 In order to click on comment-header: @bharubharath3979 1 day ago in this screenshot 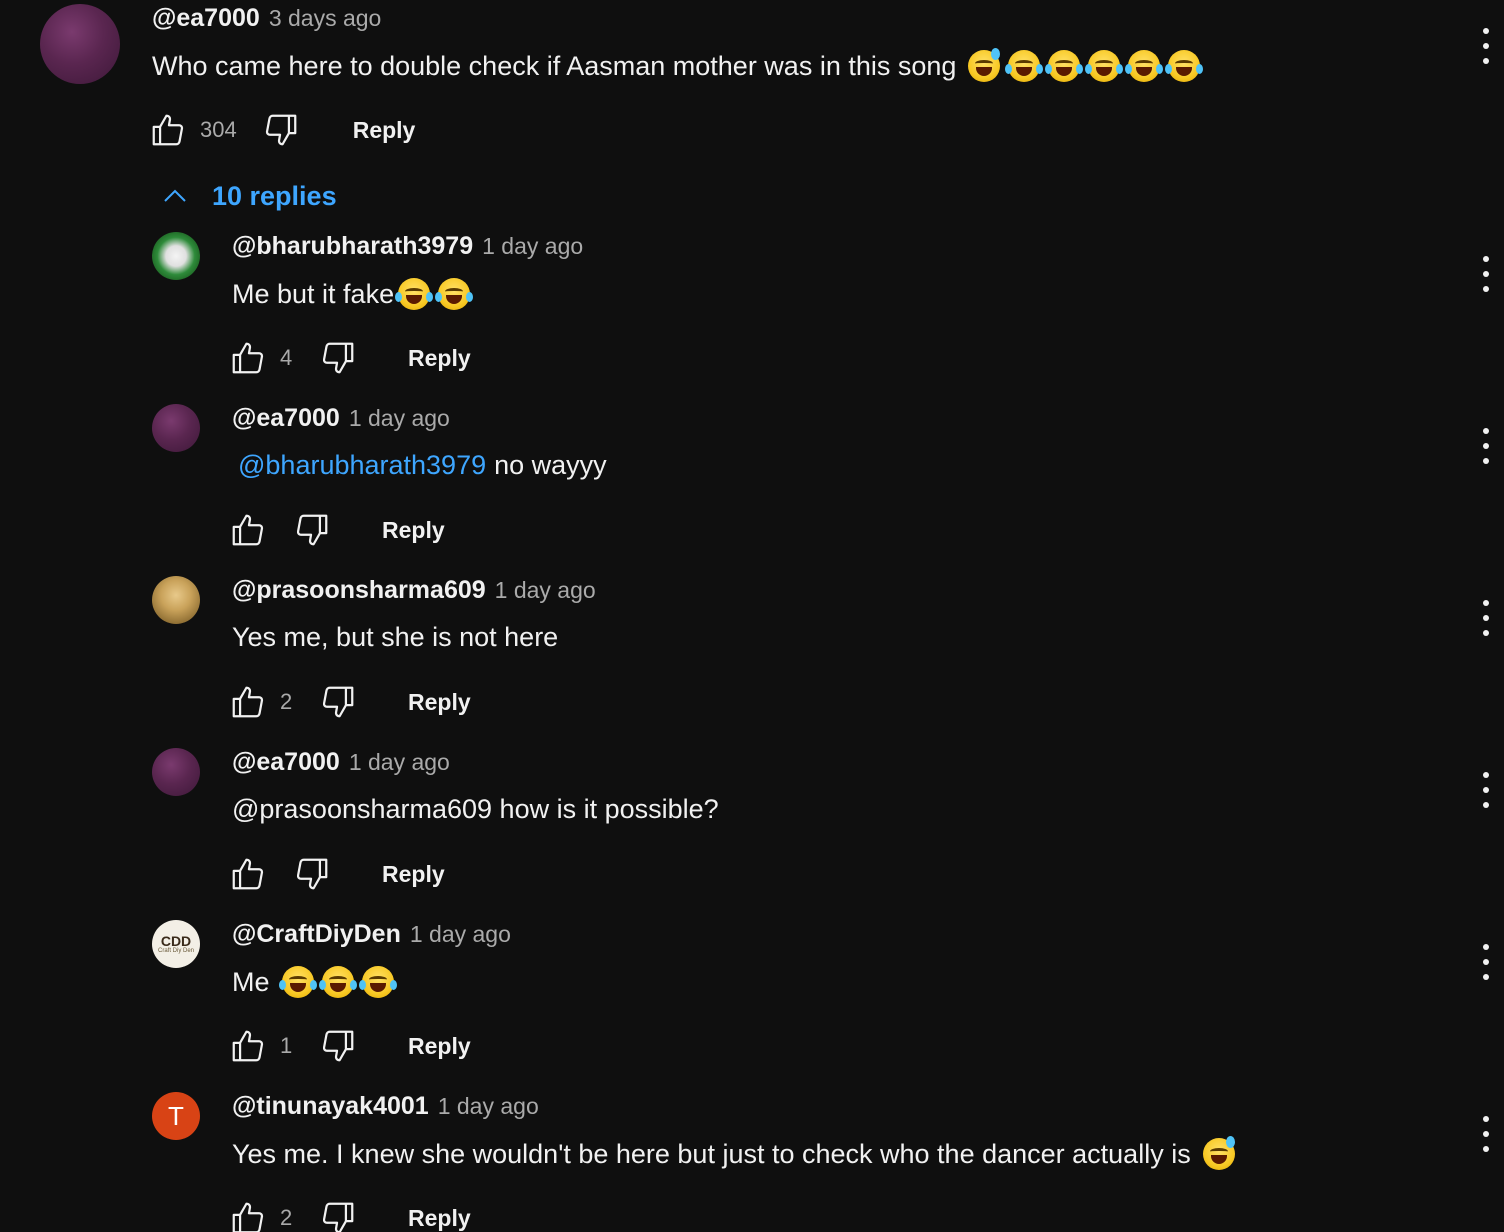, I will do `click(407, 246)`.